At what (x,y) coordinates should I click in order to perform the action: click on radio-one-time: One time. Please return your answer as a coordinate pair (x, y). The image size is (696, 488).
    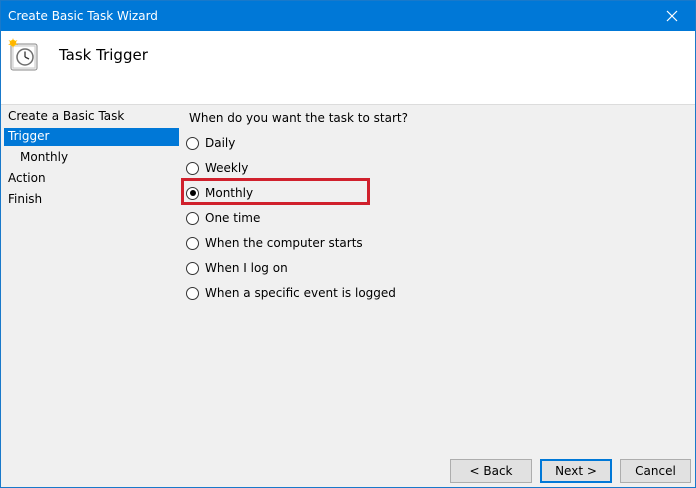
    Looking at the image, I should click on (223, 218).